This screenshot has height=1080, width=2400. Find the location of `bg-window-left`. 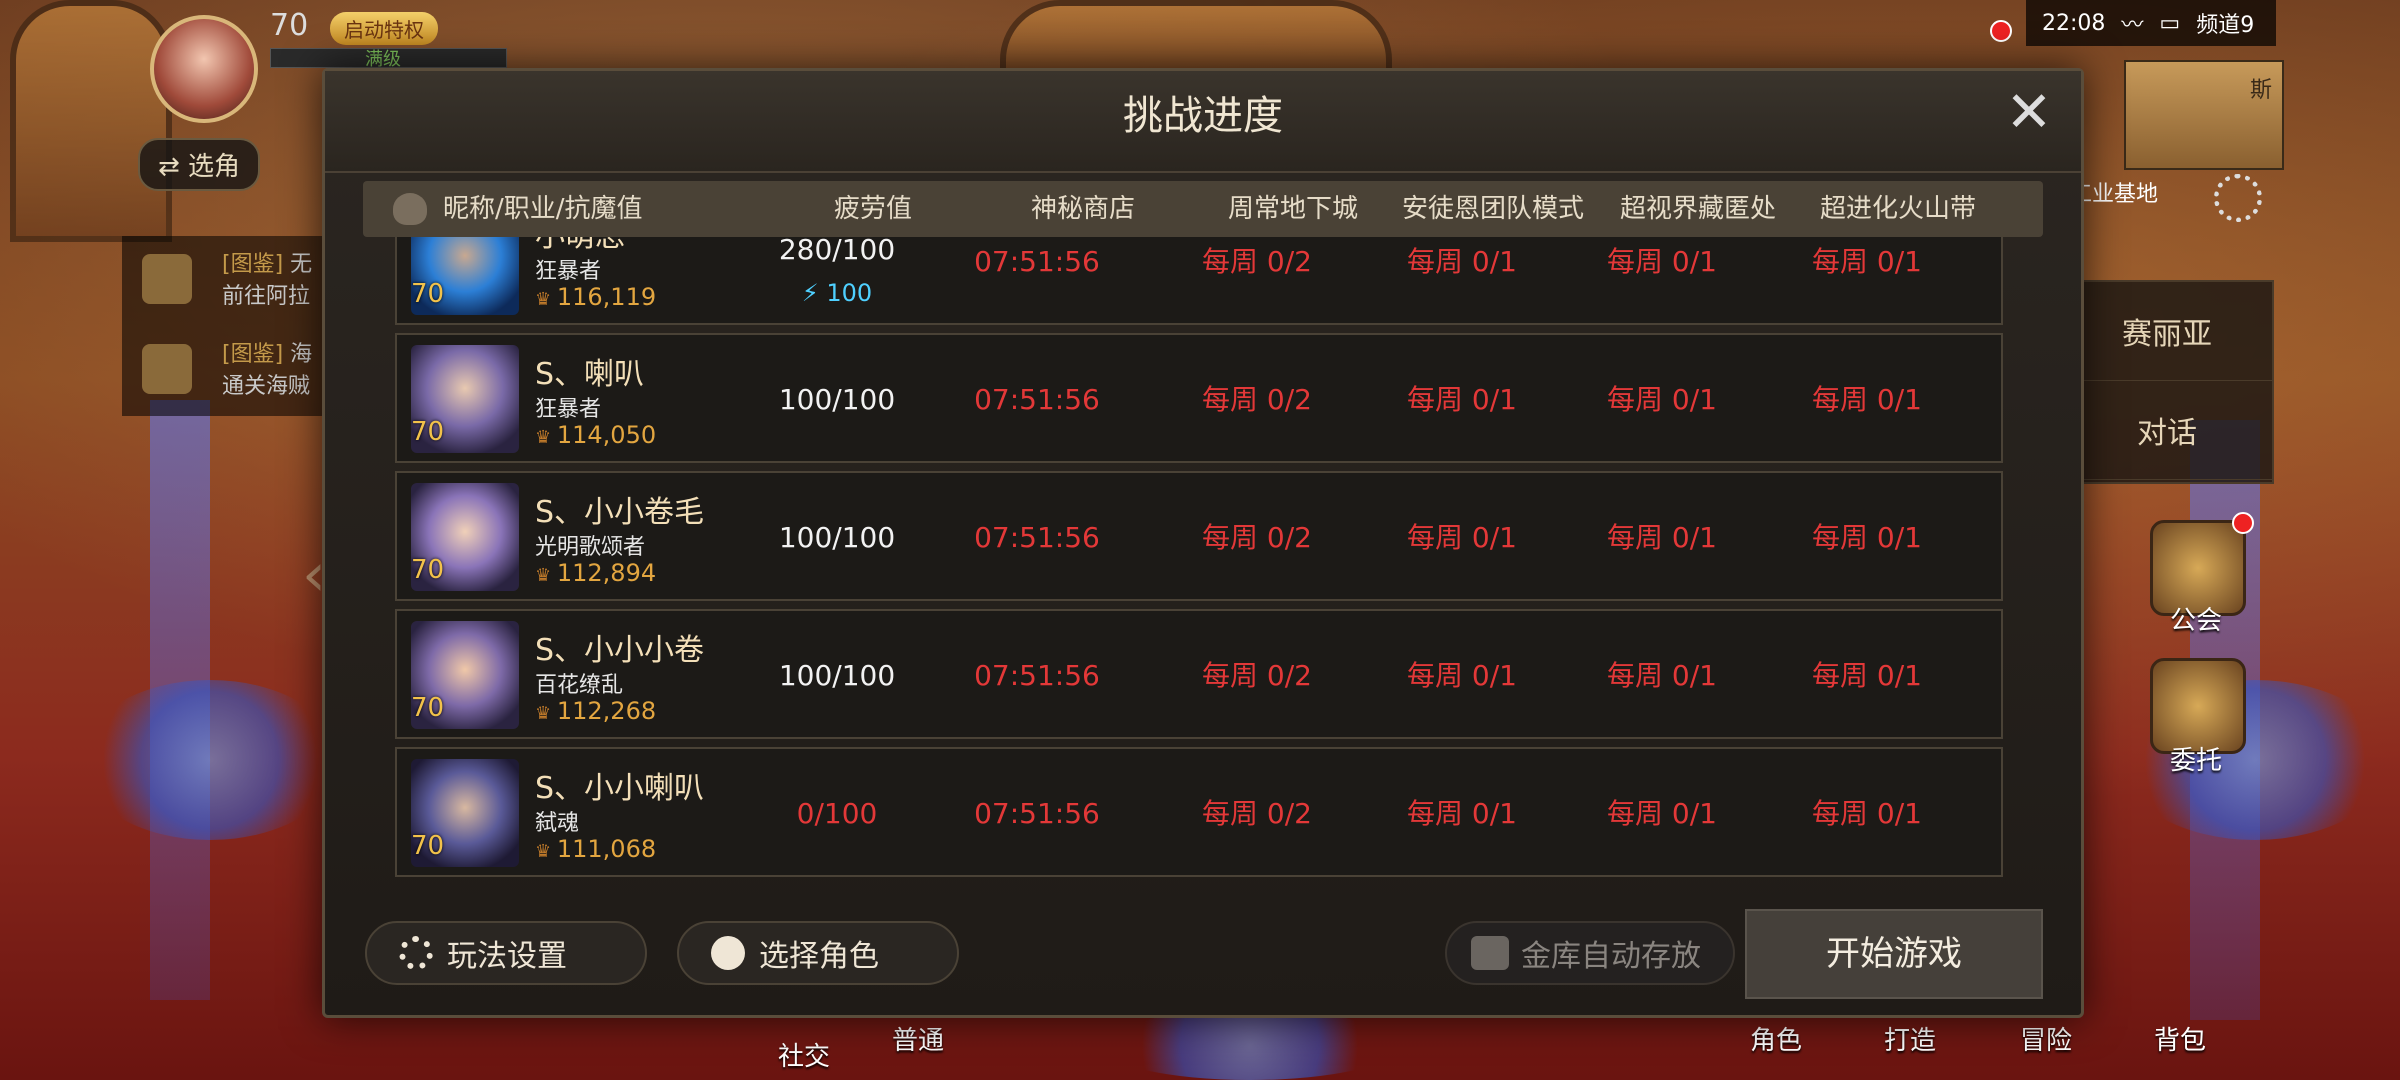

bg-window-left is located at coordinates (91, 121).